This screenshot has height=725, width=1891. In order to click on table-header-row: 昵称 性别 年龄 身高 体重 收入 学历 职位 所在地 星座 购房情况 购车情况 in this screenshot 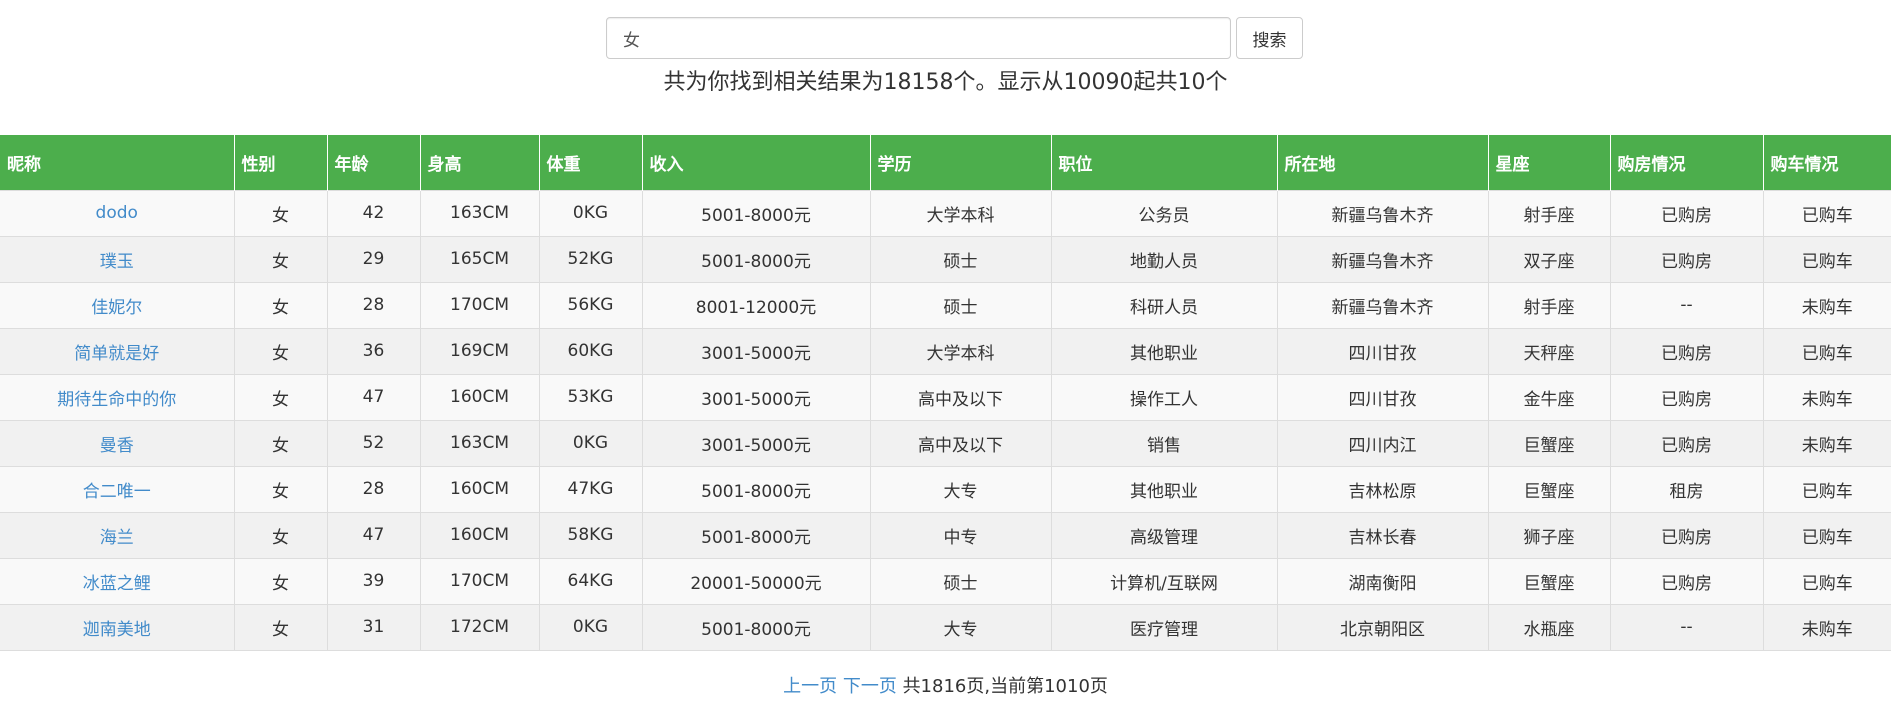, I will do `click(945, 162)`.